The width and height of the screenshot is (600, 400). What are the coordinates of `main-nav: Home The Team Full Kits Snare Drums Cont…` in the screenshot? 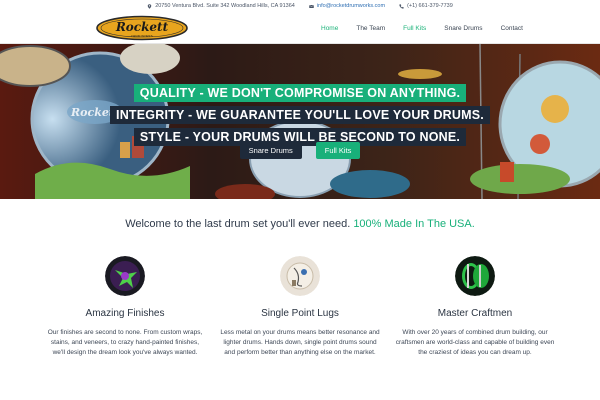 It's located at (422, 28).